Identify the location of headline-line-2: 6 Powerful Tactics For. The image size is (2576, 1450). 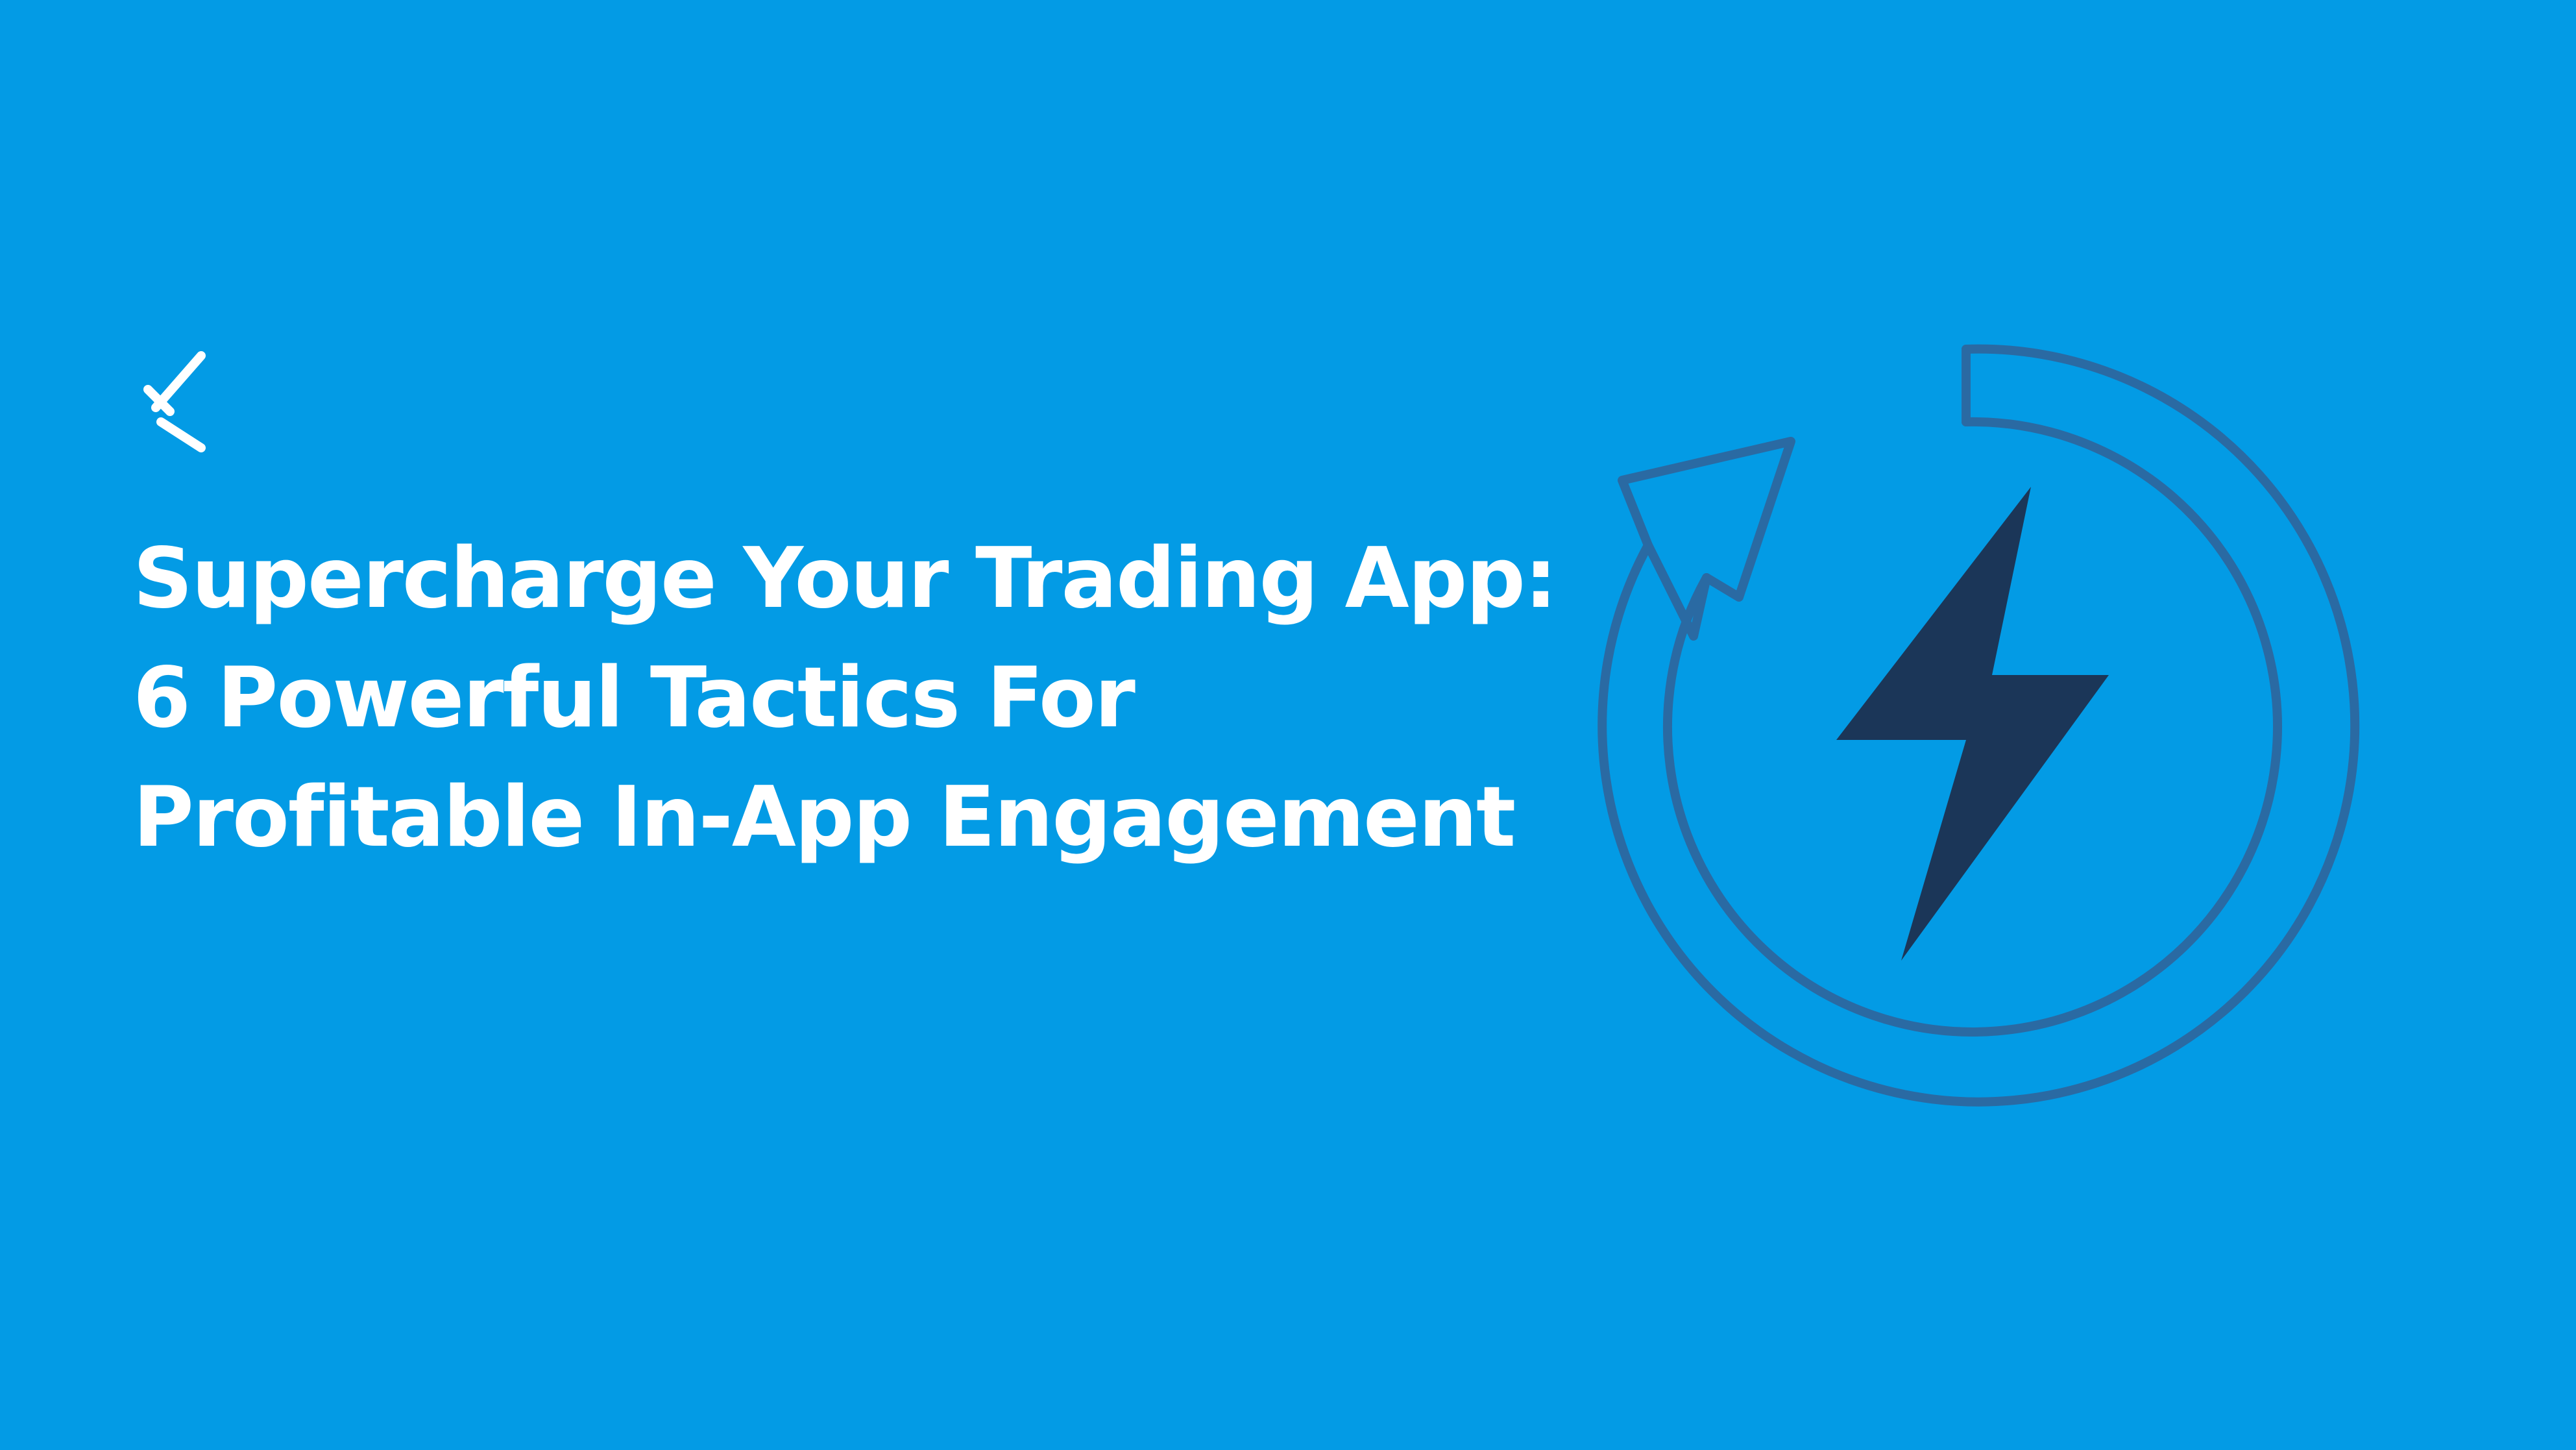
(634, 698).